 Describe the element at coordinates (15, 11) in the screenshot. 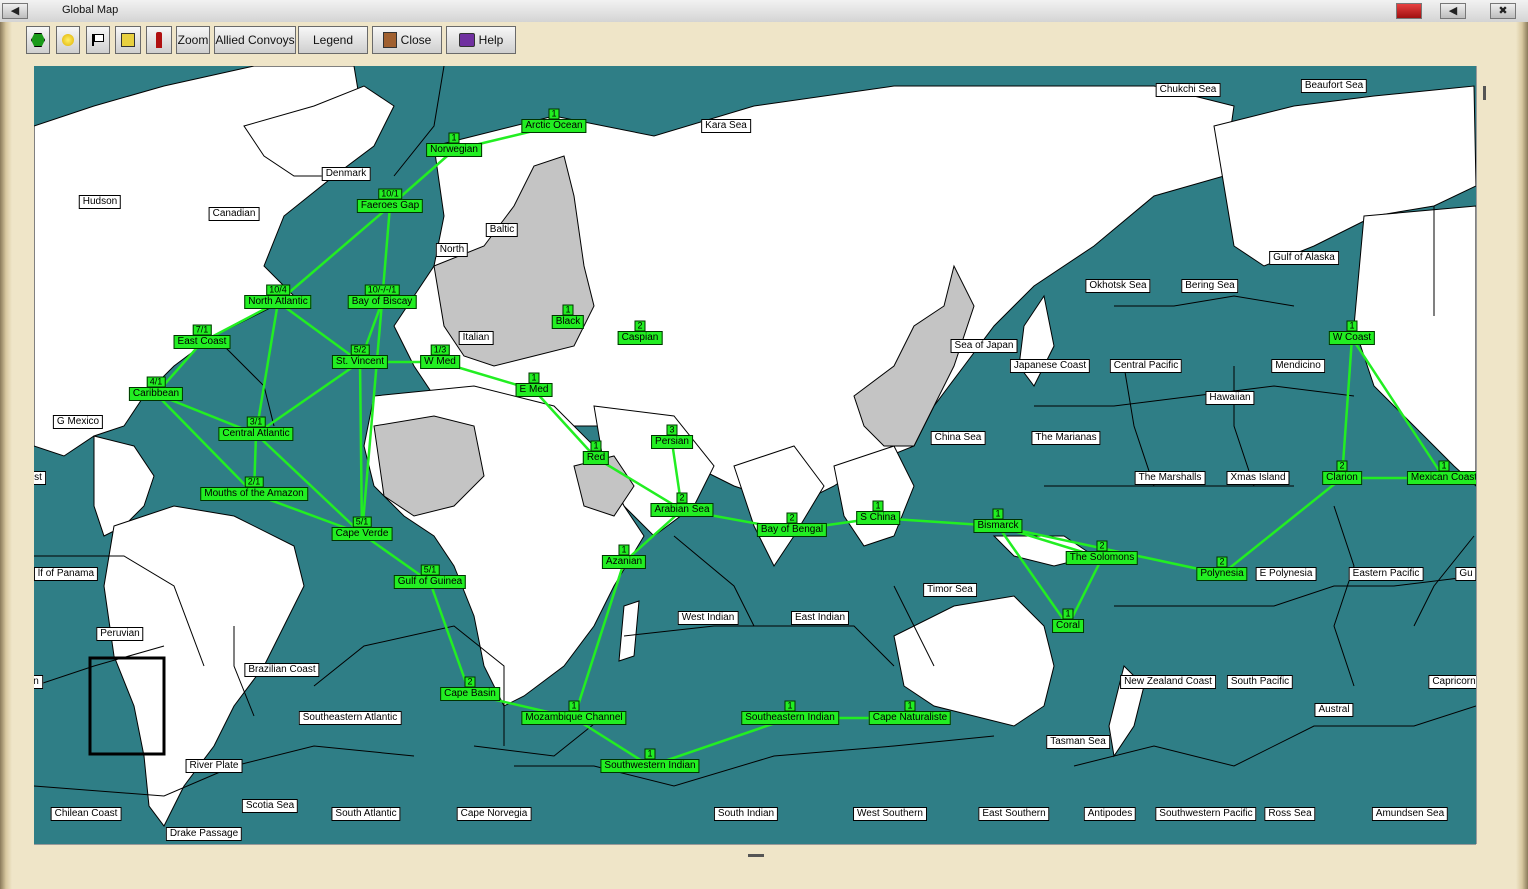

I see `system-menu-button: ◀` at that location.